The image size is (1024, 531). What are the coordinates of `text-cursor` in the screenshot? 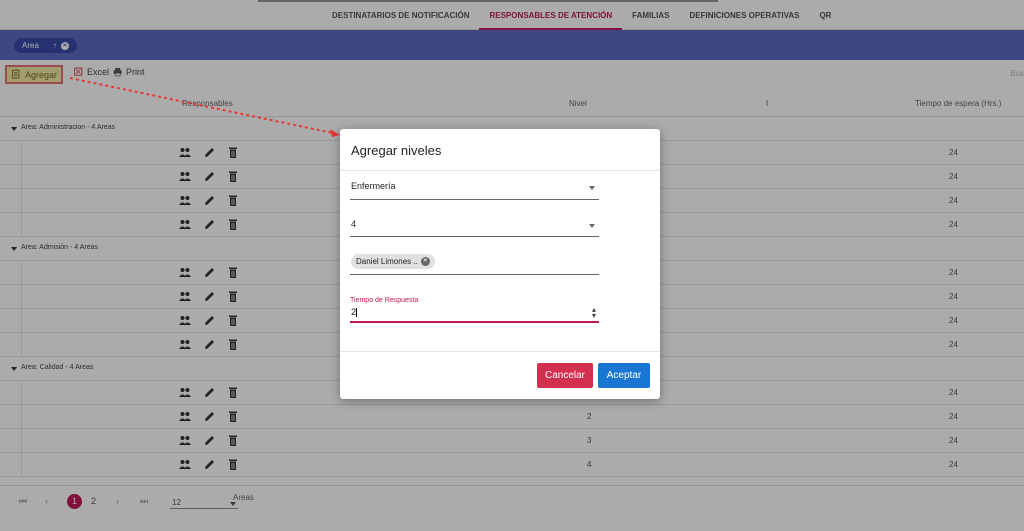 It's located at (357, 313).